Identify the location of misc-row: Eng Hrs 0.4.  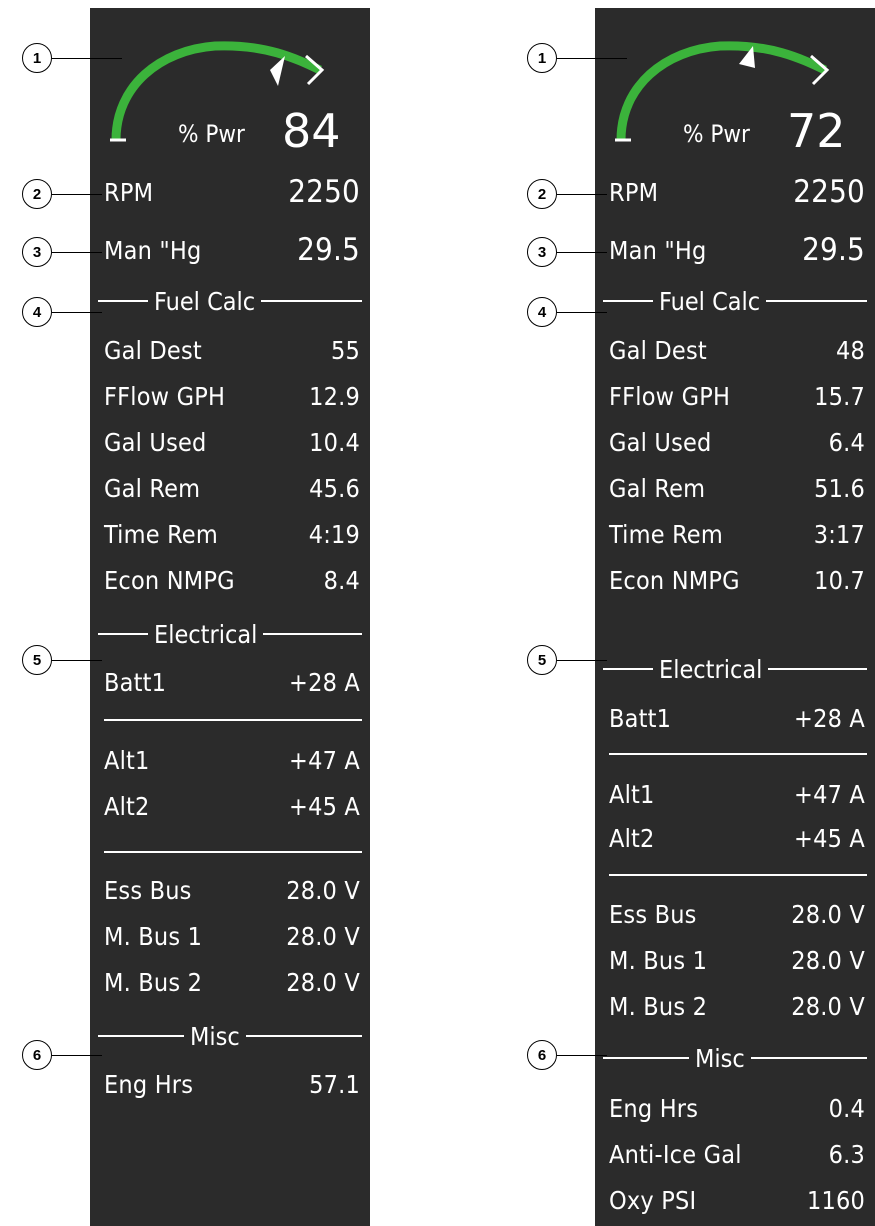
(737, 1108).